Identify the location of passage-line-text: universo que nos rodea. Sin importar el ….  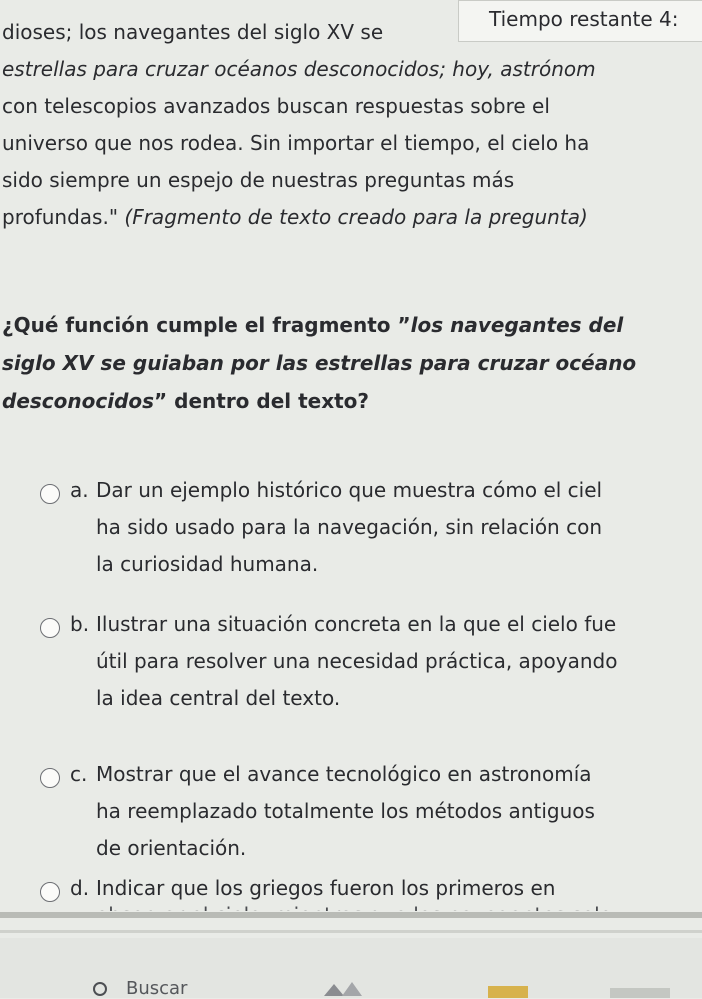
(296, 143).